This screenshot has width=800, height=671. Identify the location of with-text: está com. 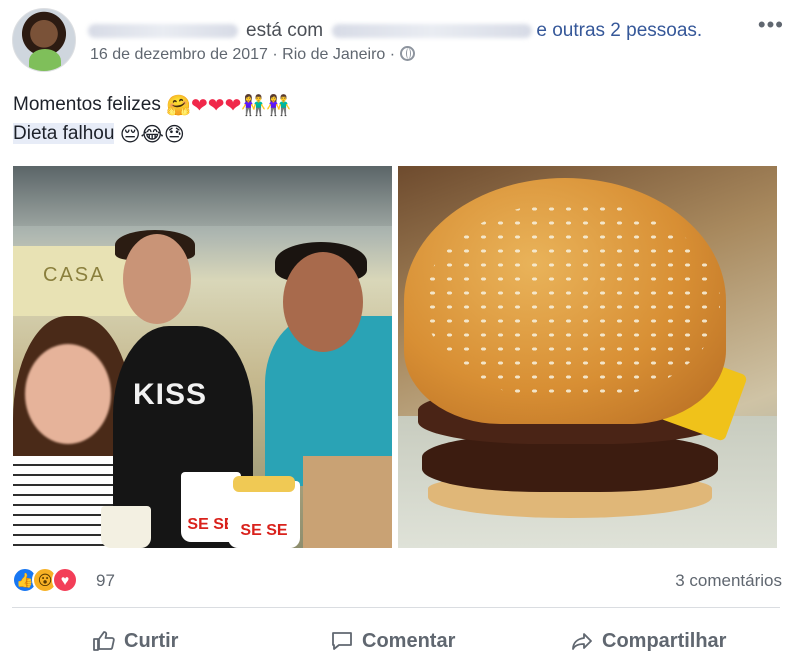
(285, 30).